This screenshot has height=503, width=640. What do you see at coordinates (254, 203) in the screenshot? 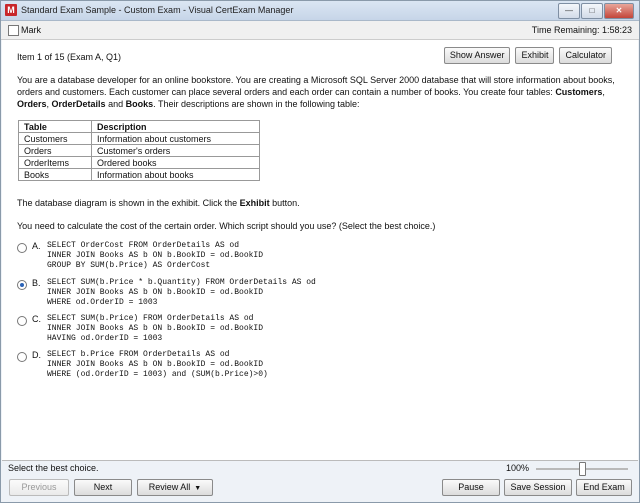
I see `exhibit-keyword: Exhibit` at bounding box center [254, 203].